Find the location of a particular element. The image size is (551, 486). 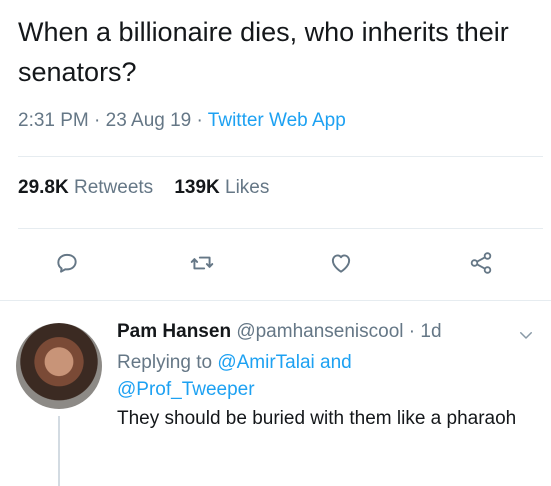

retweets-count: 29.8K is located at coordinates (43, 187).